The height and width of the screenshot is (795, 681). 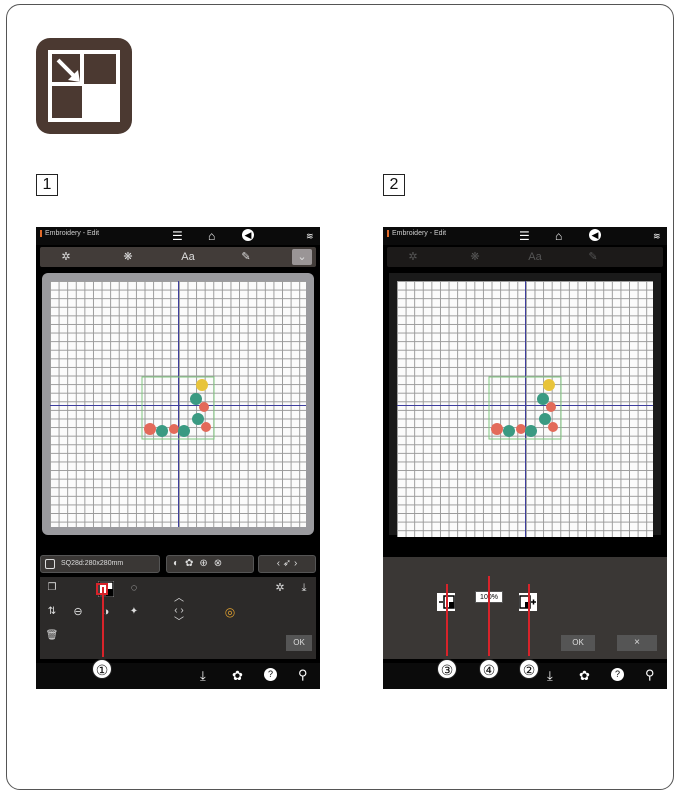 What do you see at coordinates (102, 669) in the screenshot?
I see `callout-1: ①` at bounding box center [102, 669].